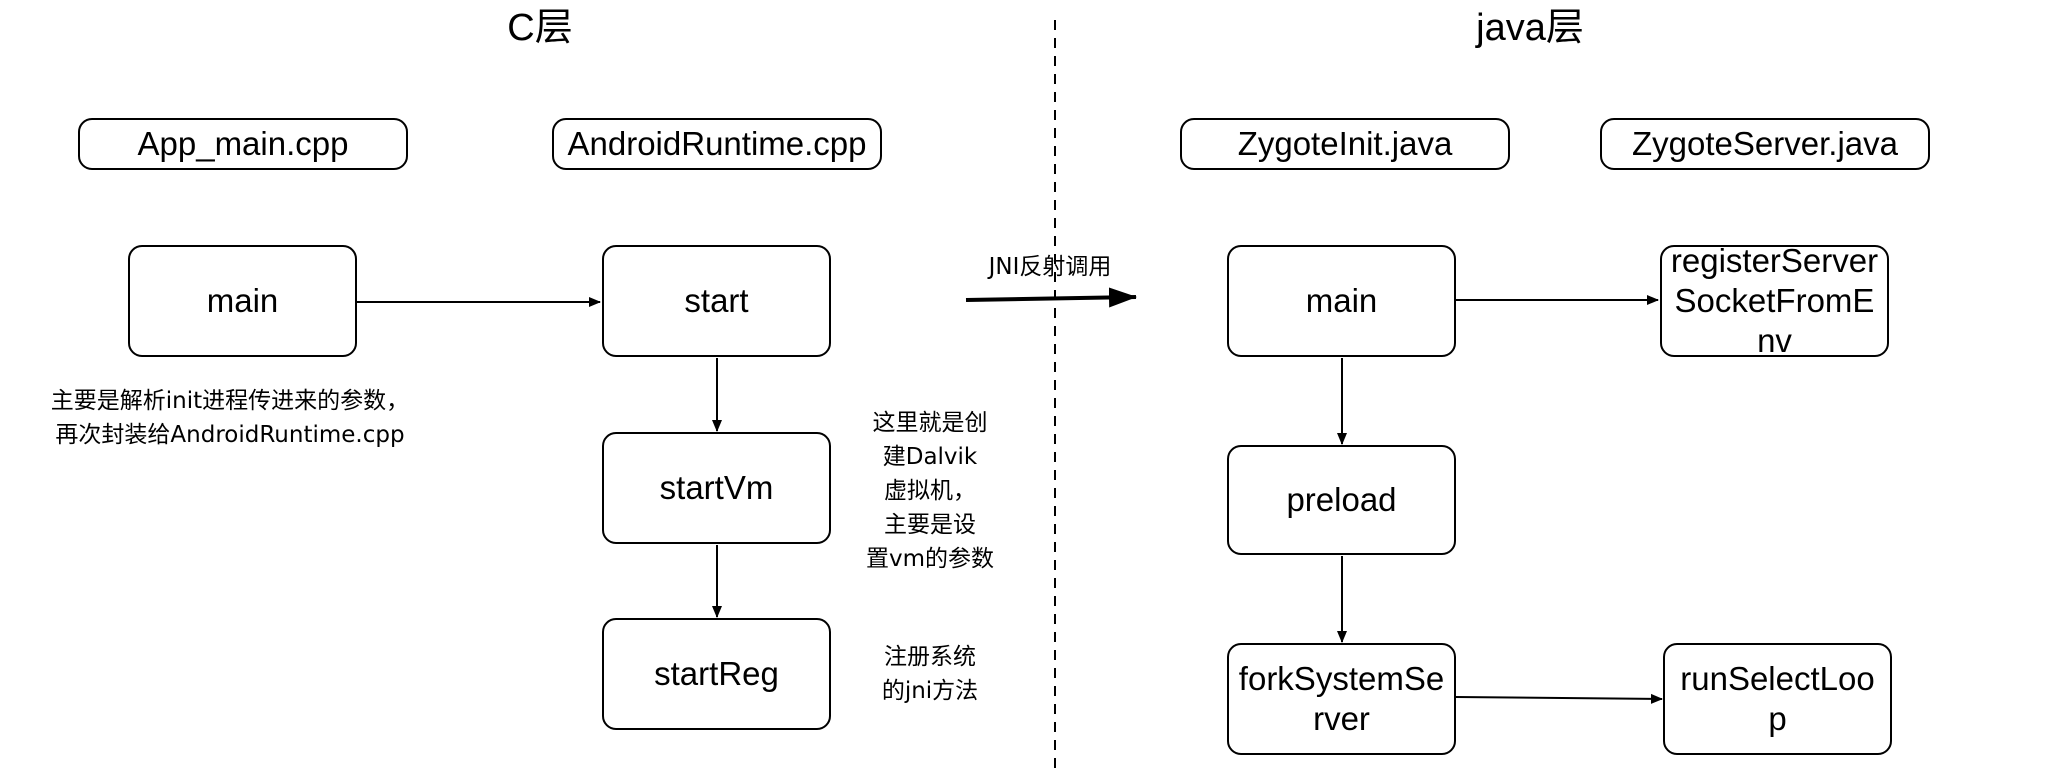 Image resolution: width=2058 pixels, height=774 pixels. I want to click on node-startvm: startVm, so click(716, 488).